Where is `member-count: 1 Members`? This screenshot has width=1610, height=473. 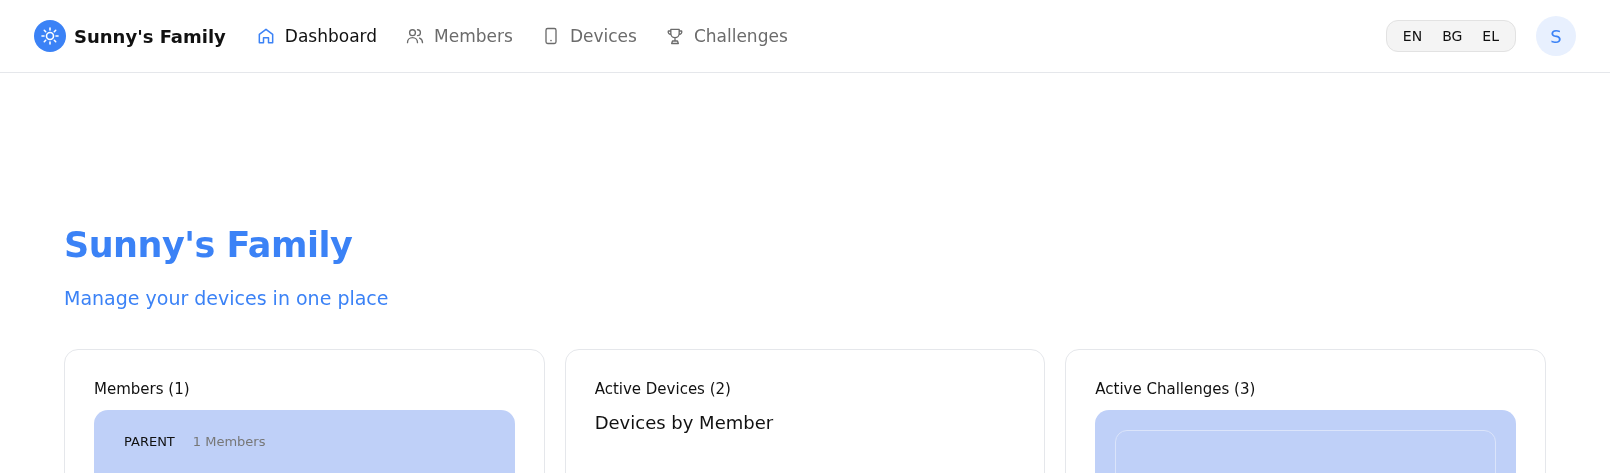
member-count: 1 Members is located at coordinates (229, 441).